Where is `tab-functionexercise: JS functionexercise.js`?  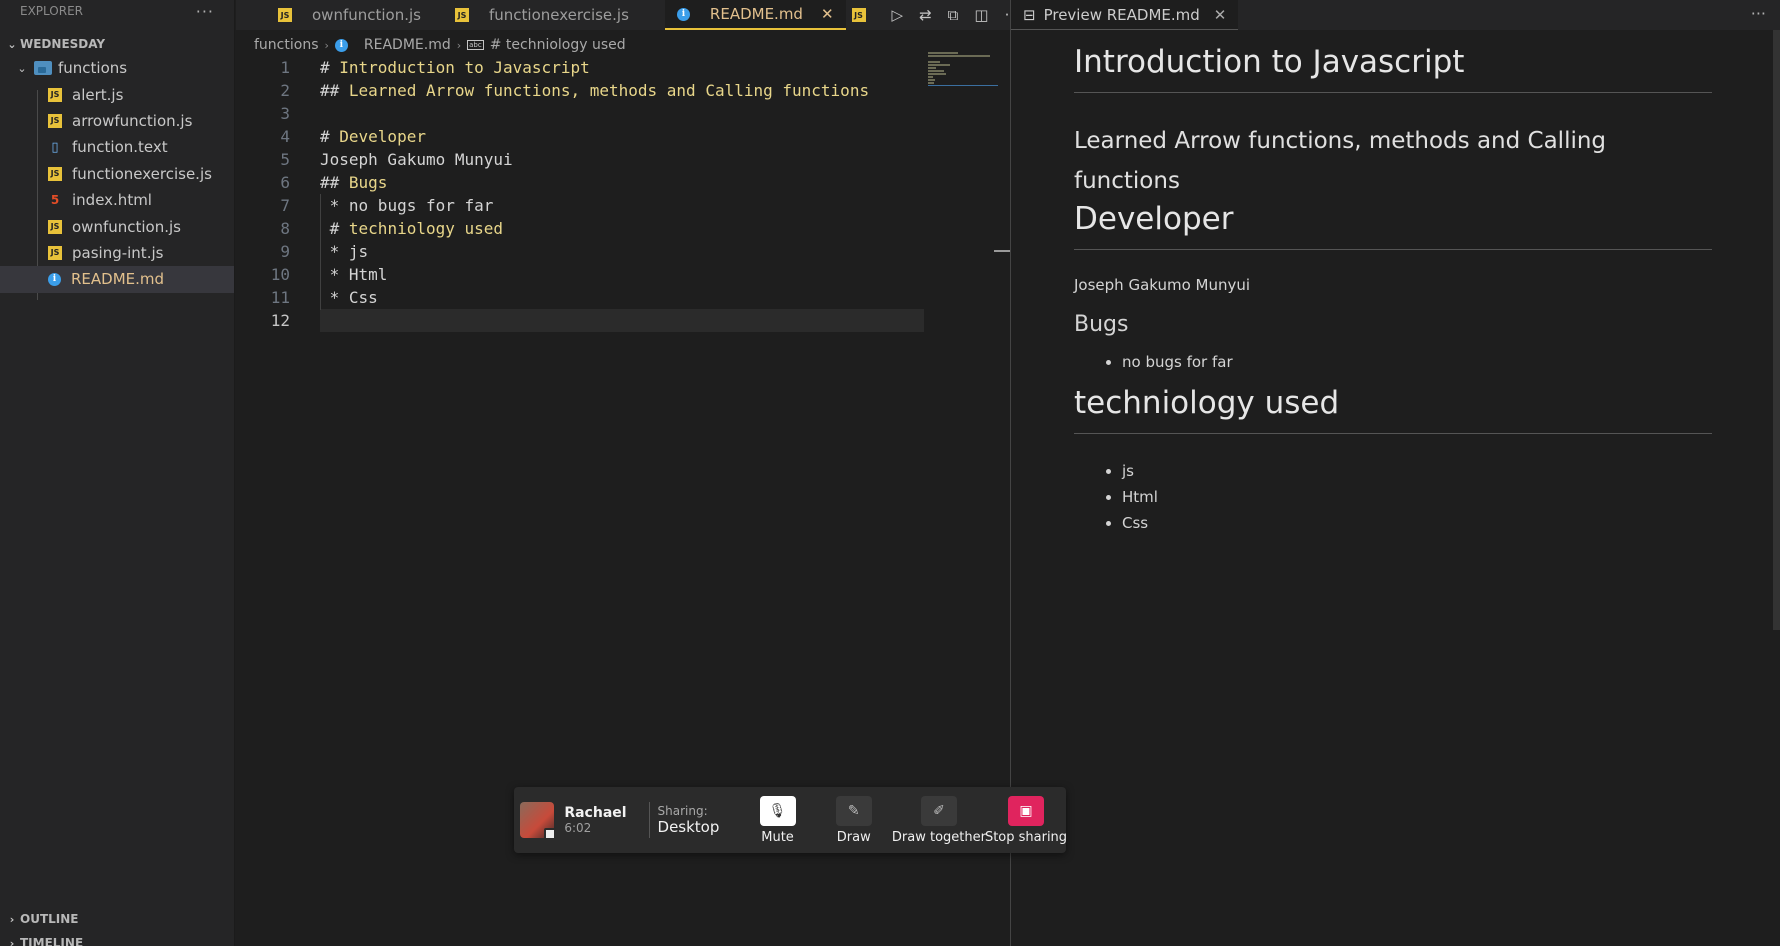
tab-functionexercise: JS functionexercise.js is located at coordinates (537, 15).